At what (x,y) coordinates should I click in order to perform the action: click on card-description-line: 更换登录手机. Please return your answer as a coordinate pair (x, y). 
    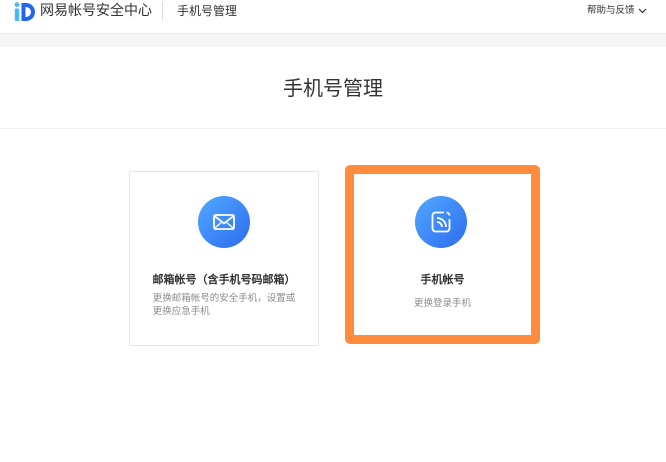
    Looking at the image, I should click on (442, 303).